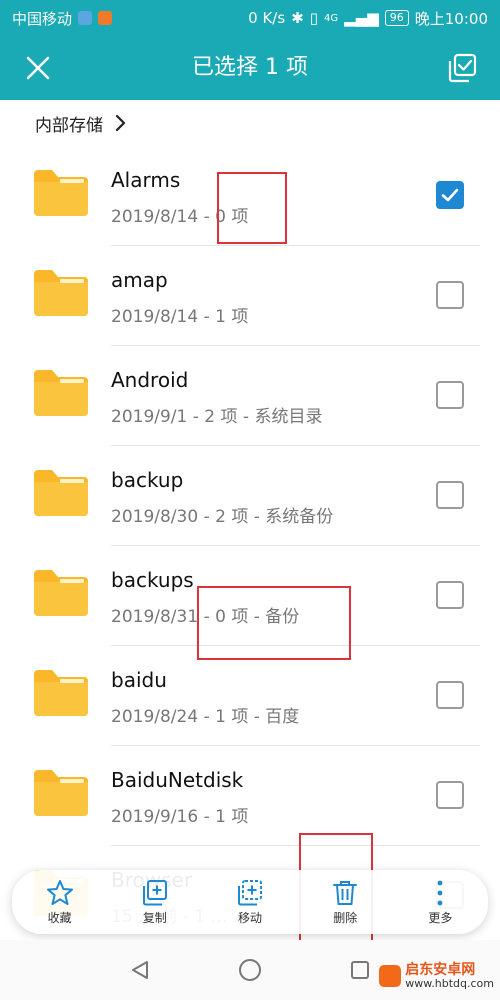 This screenshot has width=500, height=1000. What do you see at coordinates (150, 380) in the screenshot?
I see `file-name: Android` at bounding box center [150, 380].